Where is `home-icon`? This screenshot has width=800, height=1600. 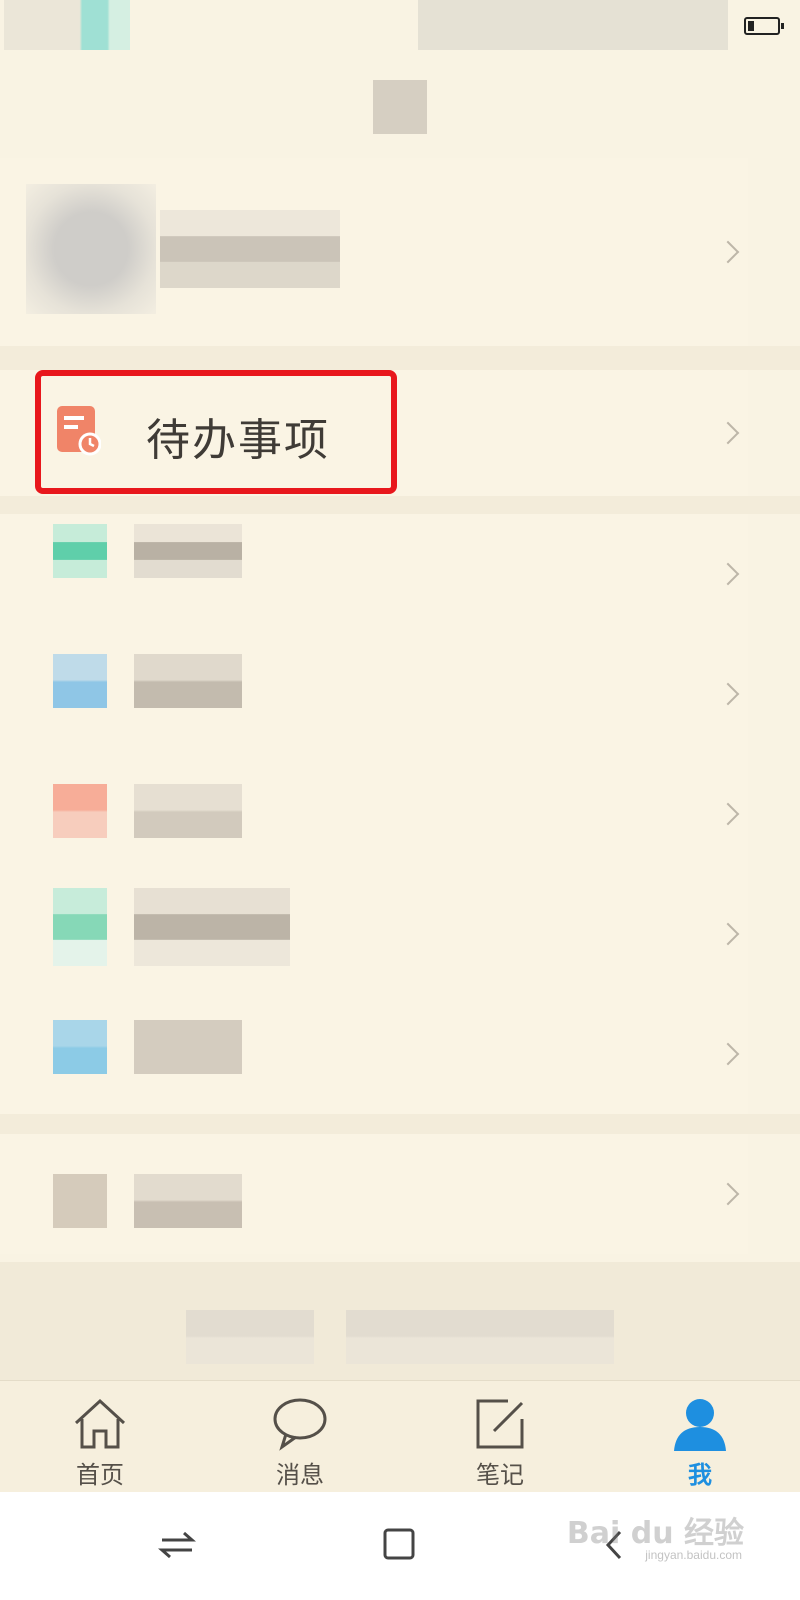 home-icon is located at coordinates (100, 1423).